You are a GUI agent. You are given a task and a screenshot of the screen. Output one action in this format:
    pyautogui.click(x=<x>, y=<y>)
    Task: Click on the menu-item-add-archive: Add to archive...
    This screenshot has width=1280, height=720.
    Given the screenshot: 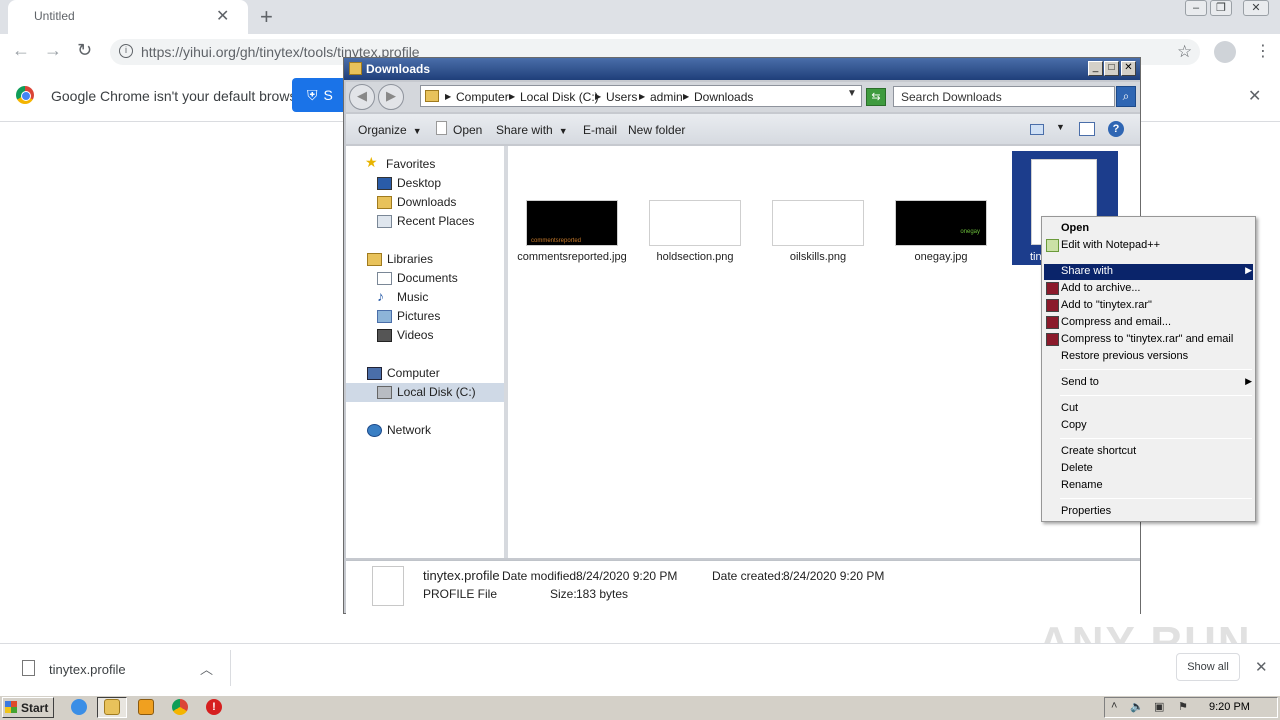 What is the action you would take?
    pyautogui.click(x=1093, y=288)
    